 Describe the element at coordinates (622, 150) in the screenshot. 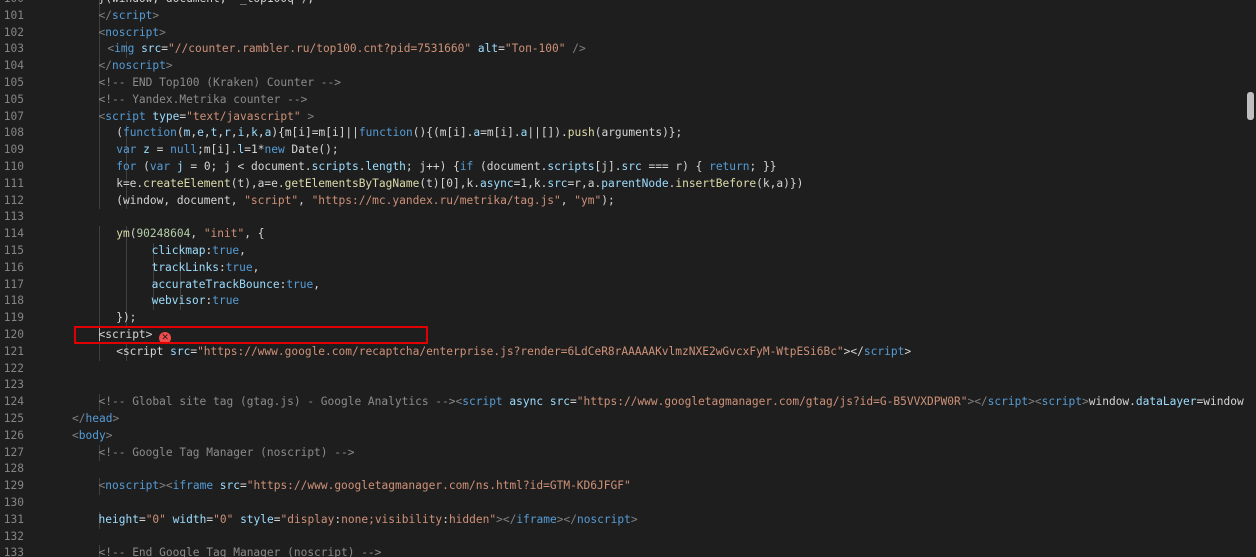

I see `code-line: 109 var z = null;m[i].l=1*new Date();` at that location.